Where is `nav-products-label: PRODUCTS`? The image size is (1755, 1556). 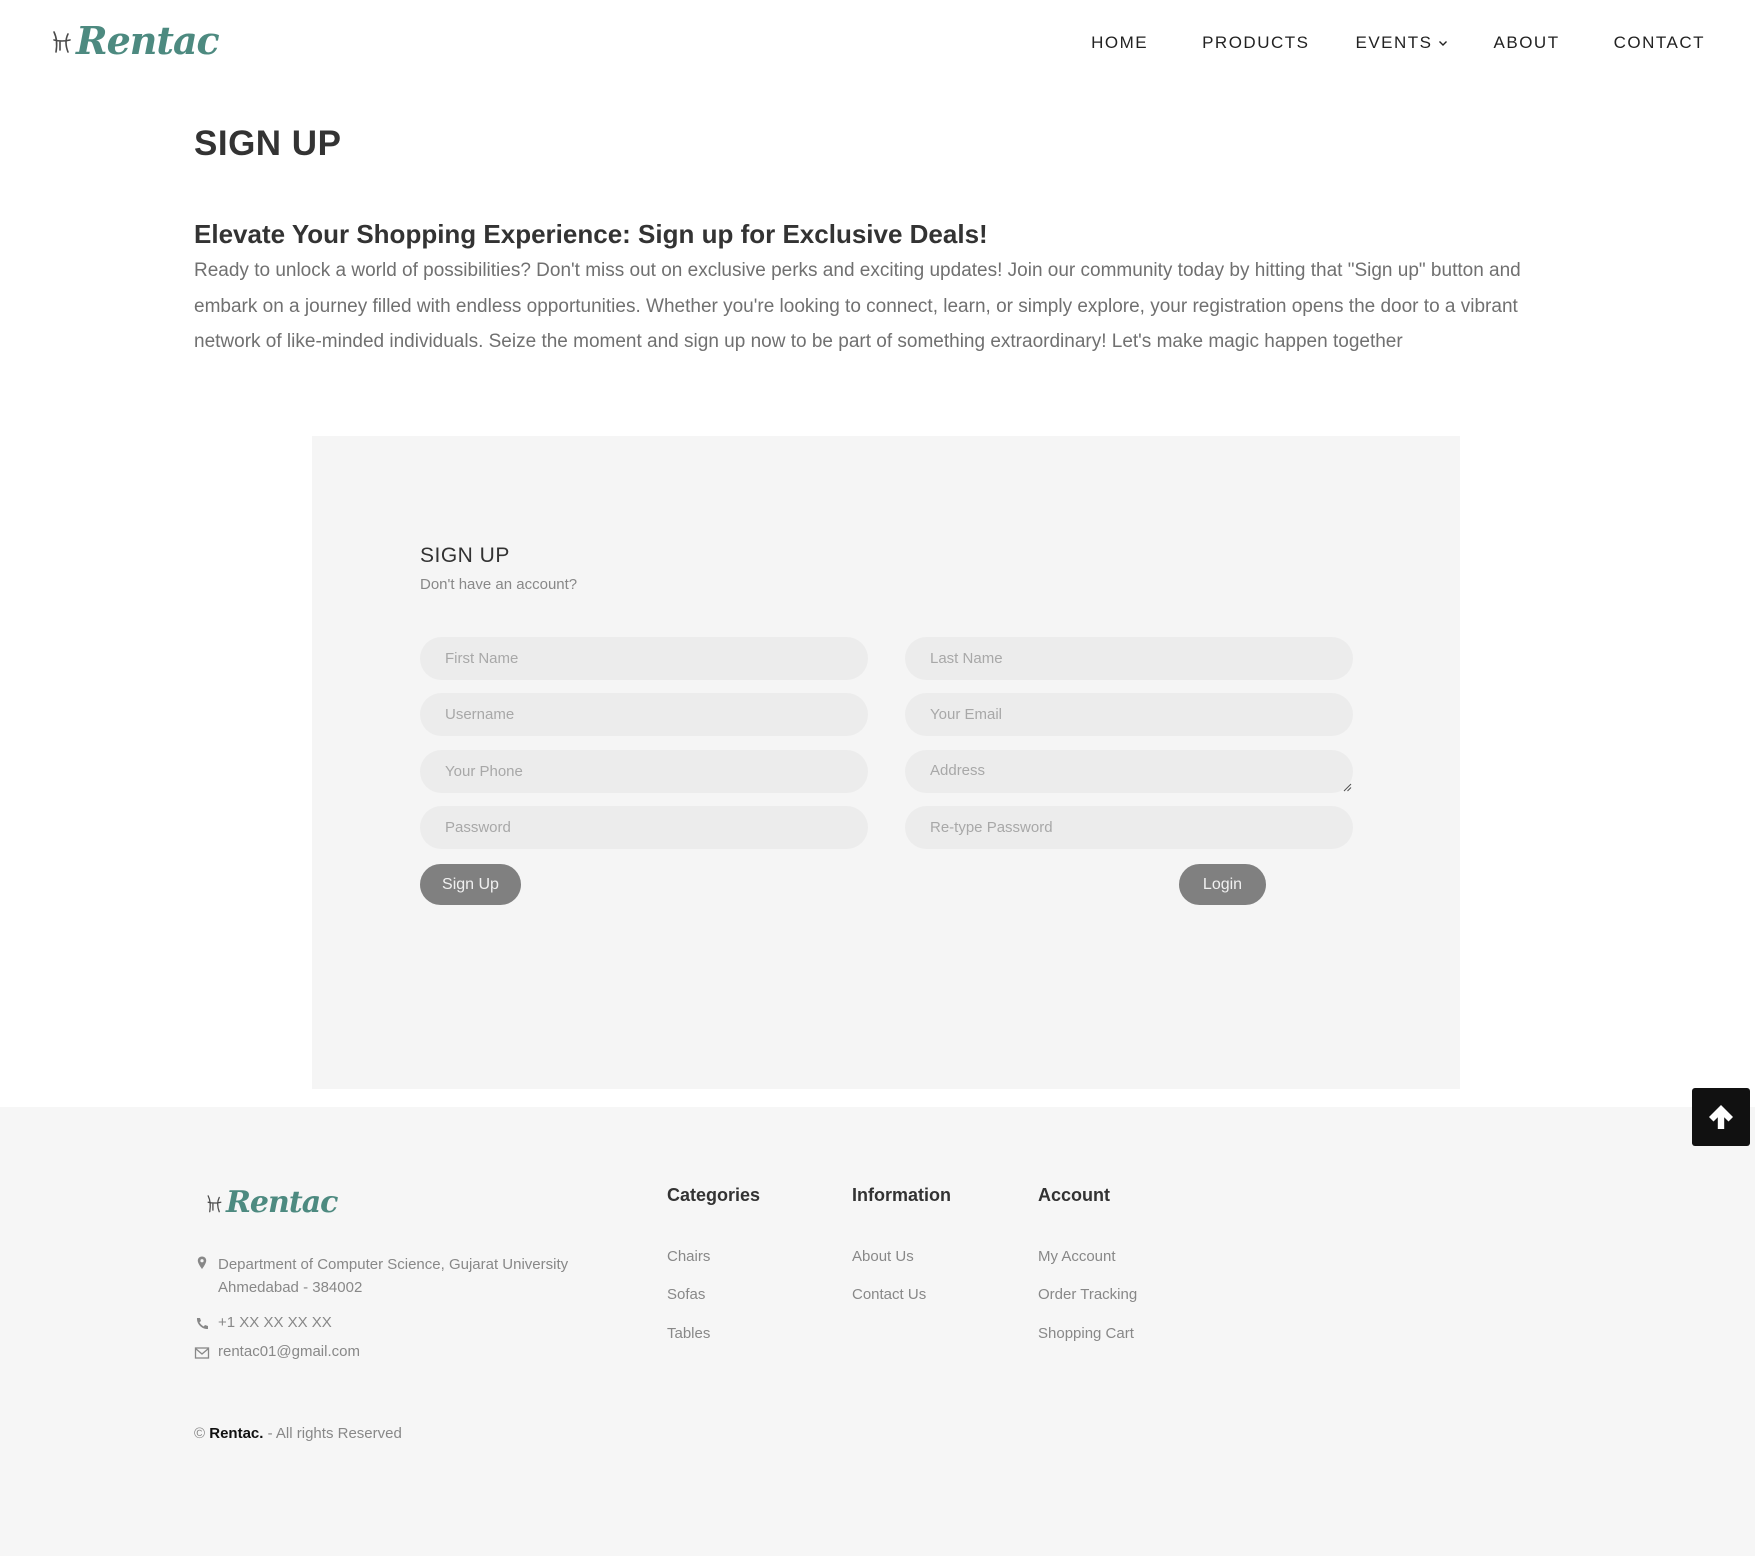
nav-products-label: PRODUCTS is located at coordinates (1256, 42).